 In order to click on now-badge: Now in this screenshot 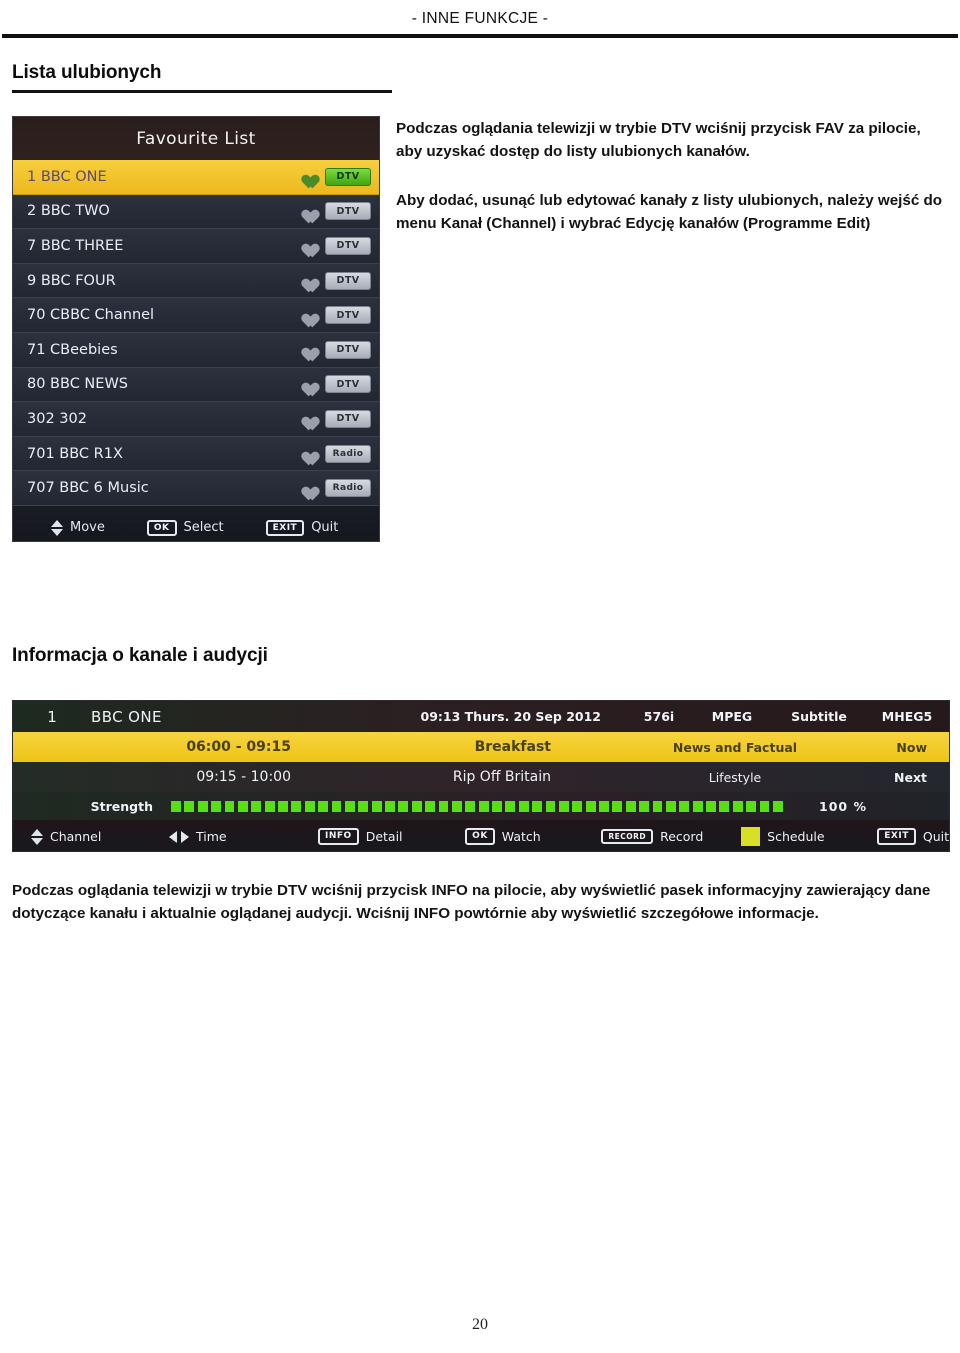, I will do `click(911, 747)`.